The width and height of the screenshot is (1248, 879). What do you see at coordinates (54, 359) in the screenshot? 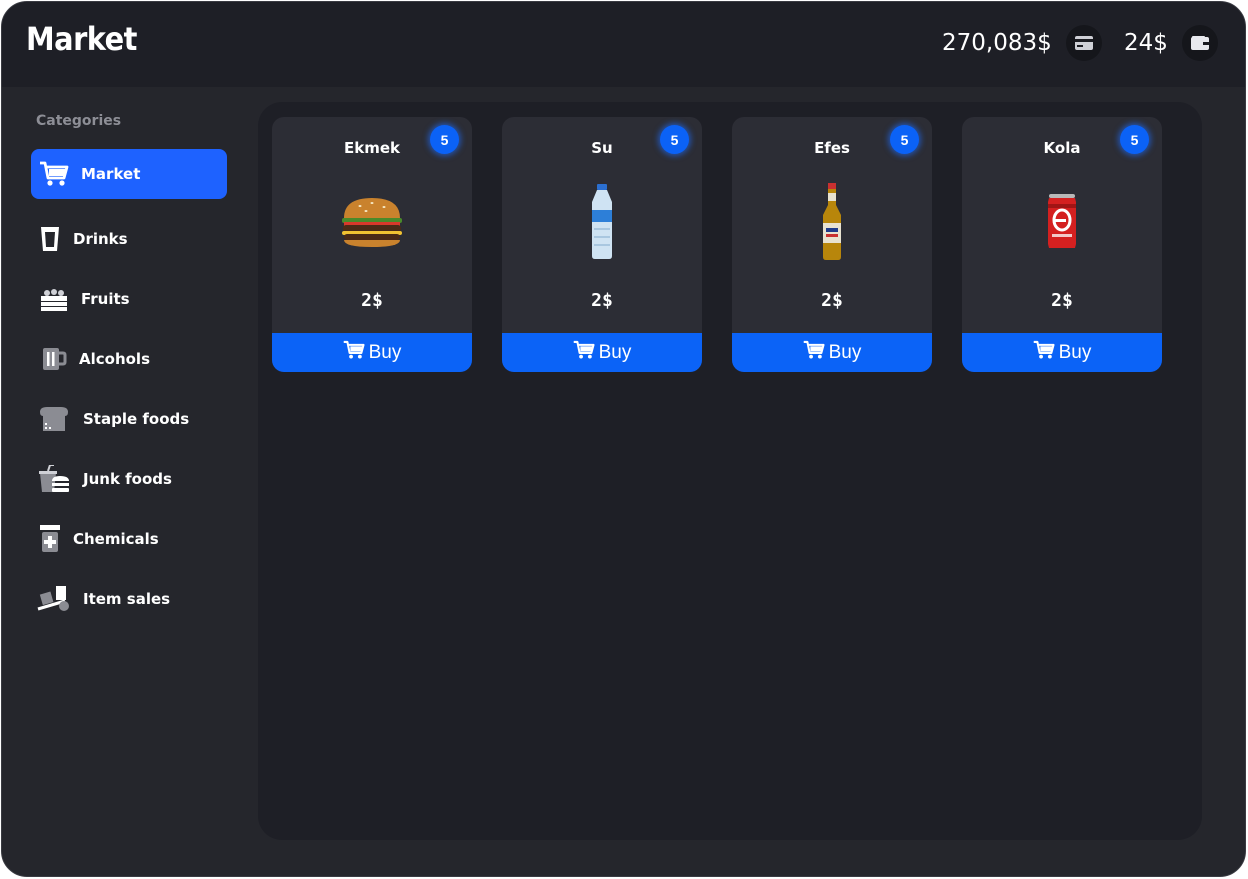
I see `beer-mug-icon` at bounding box center [54, 359].